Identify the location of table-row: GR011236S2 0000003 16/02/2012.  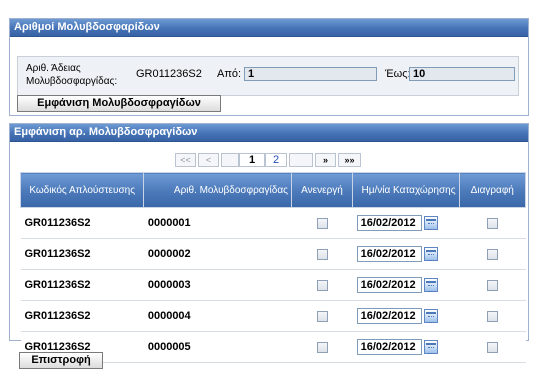
(273, 285).